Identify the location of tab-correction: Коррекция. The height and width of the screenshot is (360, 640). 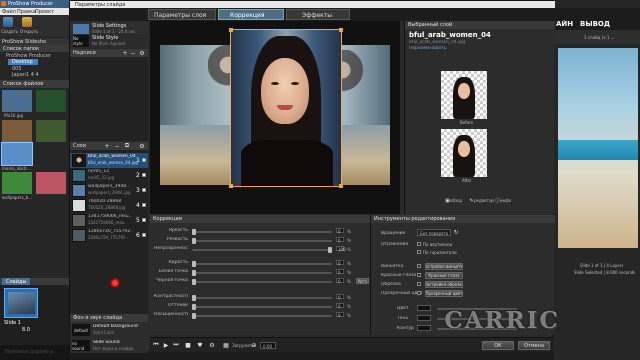
(251, 14).